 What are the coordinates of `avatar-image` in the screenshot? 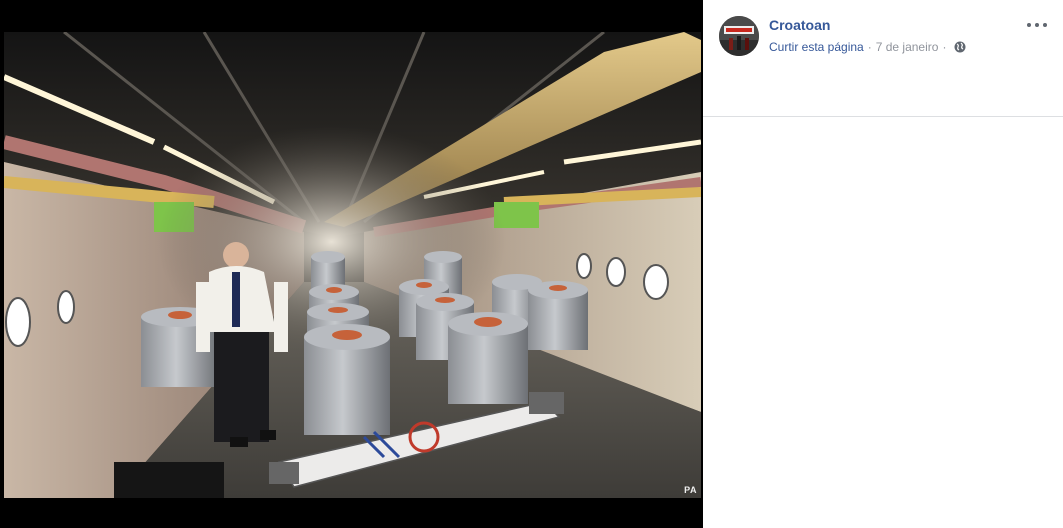 It's located at (739, 36).